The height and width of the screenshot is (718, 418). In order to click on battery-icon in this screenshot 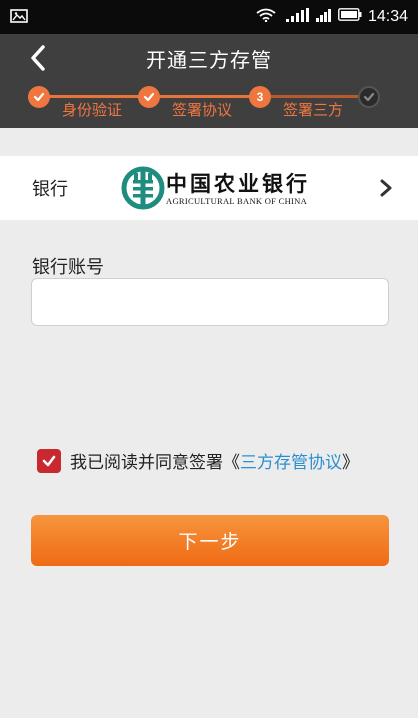, I will do `click(350, 17)`.